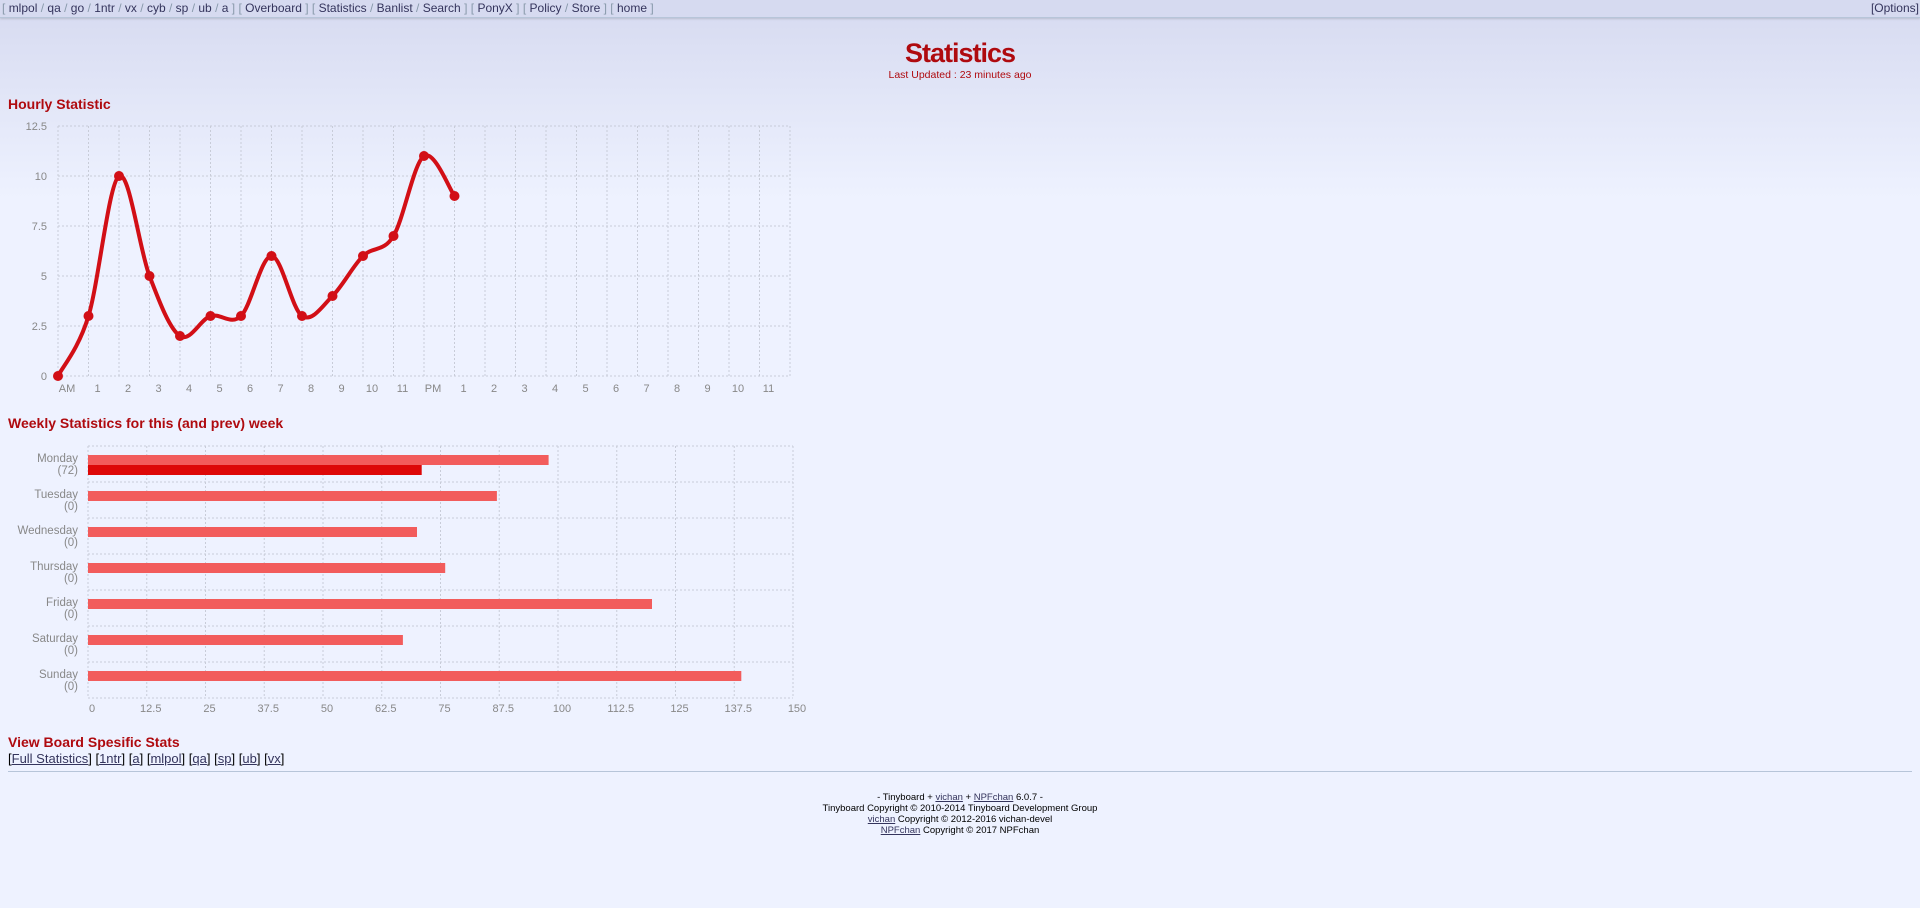 Image resolution: width=1920 pixels, height=908 pixels. Describe the element at coordinates (960, 830) in the screenshot. I see `footer-line-npfchan: NPFchan Copyright © 2017 NPFchan` at that location.